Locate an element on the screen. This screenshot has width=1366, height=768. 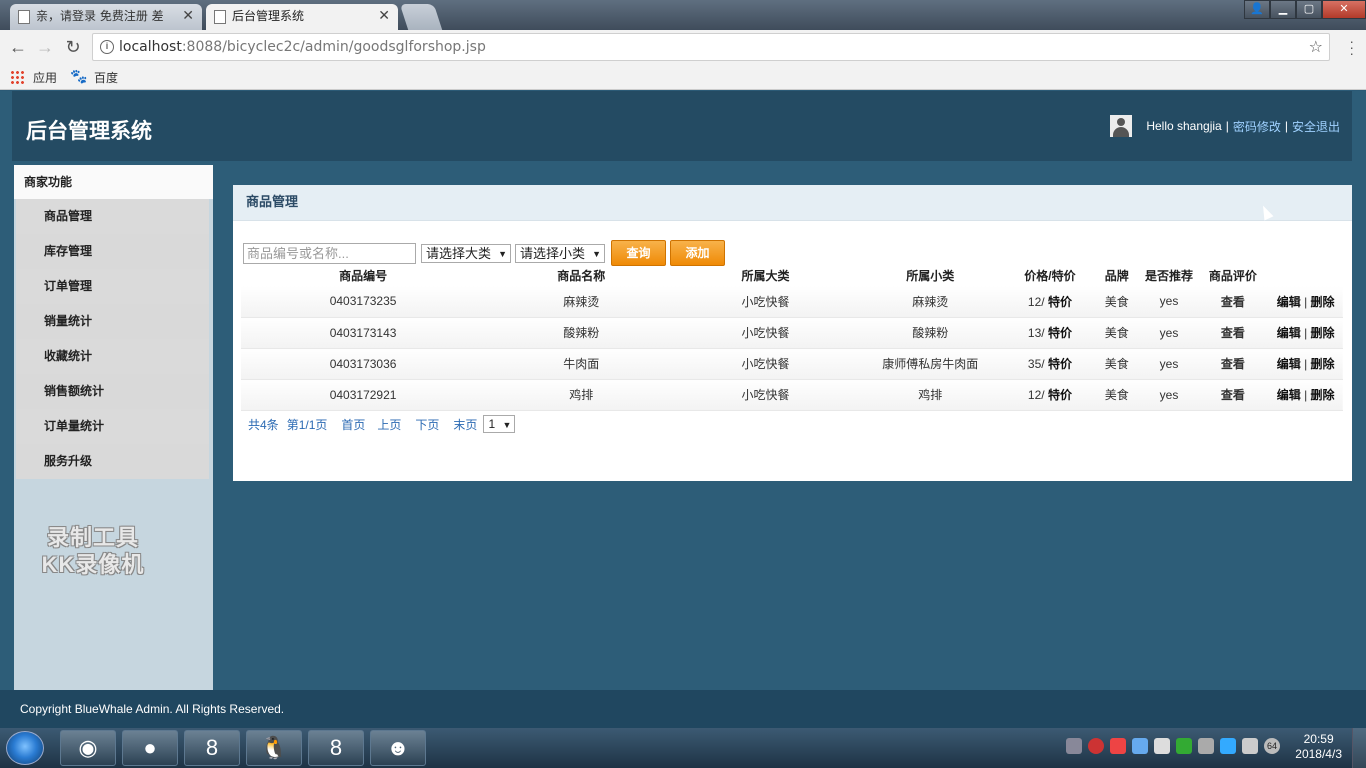
chrome-taskbar-icon: ◉ is located at coordinates (88, 748).